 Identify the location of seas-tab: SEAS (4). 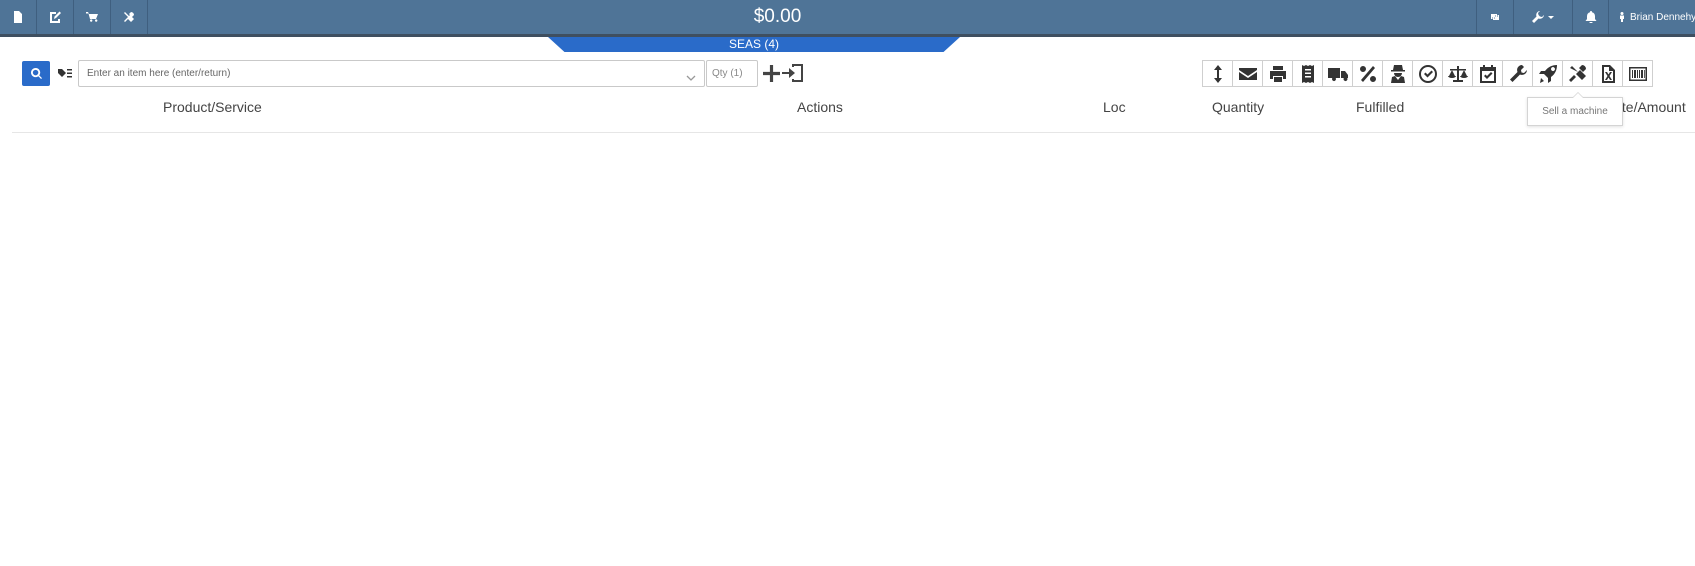
(754, 44).